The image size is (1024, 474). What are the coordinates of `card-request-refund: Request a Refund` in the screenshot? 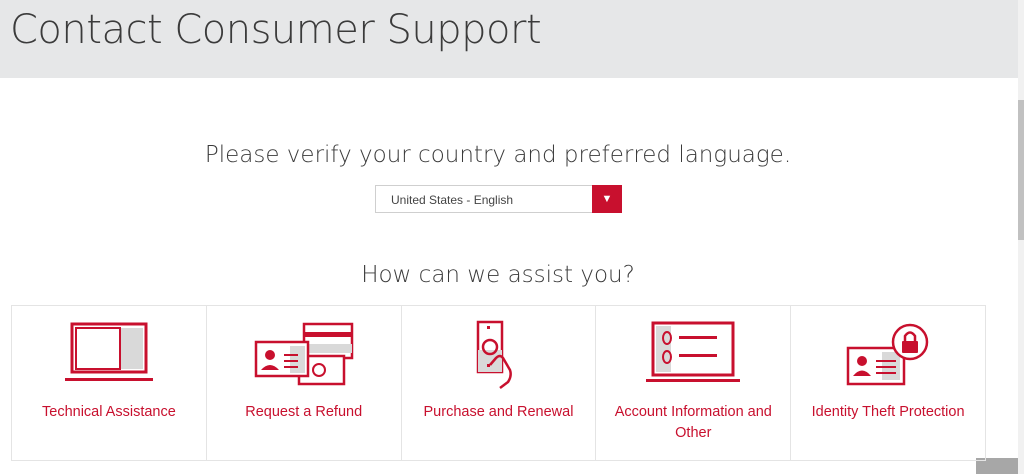 It's located at (304, 383).